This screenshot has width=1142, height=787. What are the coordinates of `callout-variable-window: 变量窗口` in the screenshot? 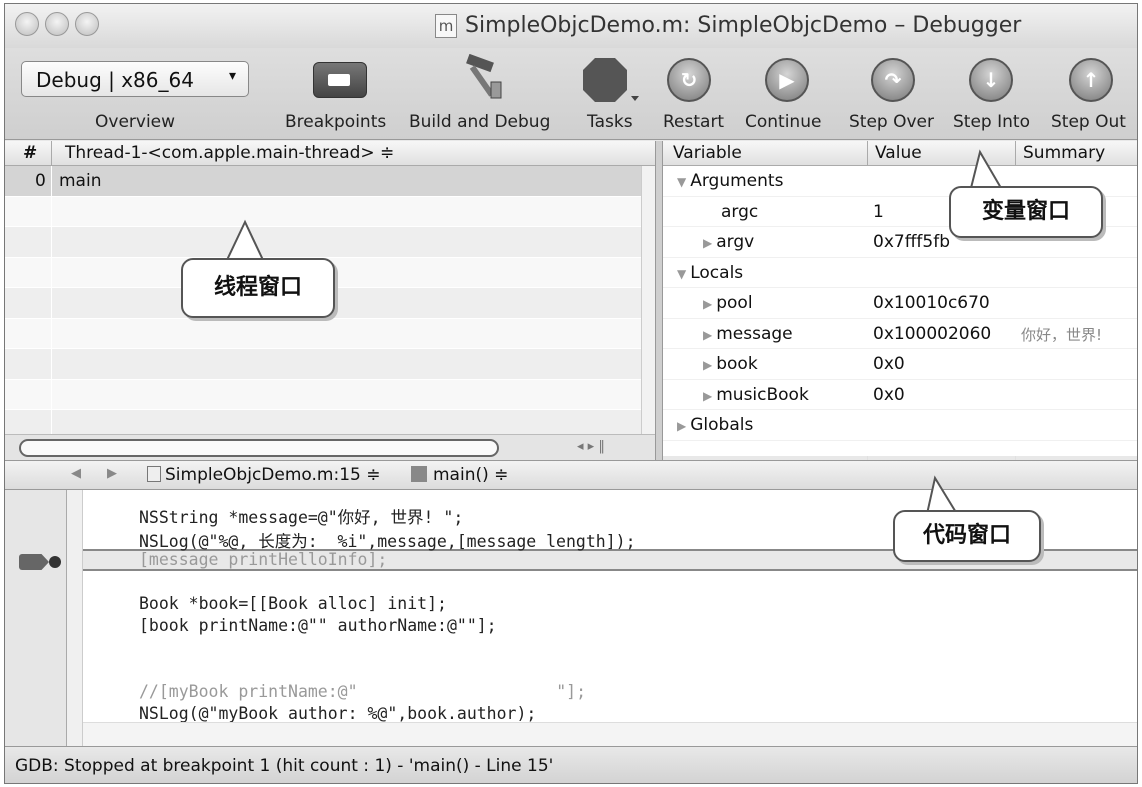 It's located at (1026, 212).